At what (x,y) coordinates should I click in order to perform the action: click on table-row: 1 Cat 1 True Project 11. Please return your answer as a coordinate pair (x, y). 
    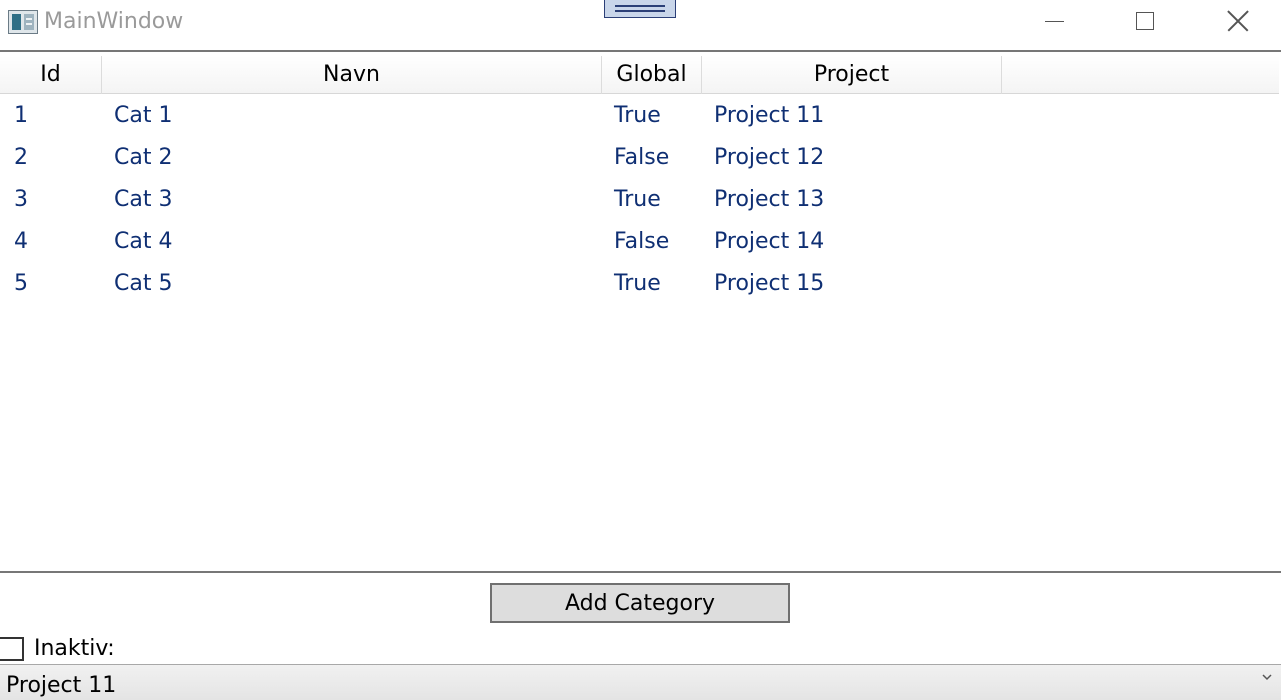
    Looking at the image, I should click on (640, 116).